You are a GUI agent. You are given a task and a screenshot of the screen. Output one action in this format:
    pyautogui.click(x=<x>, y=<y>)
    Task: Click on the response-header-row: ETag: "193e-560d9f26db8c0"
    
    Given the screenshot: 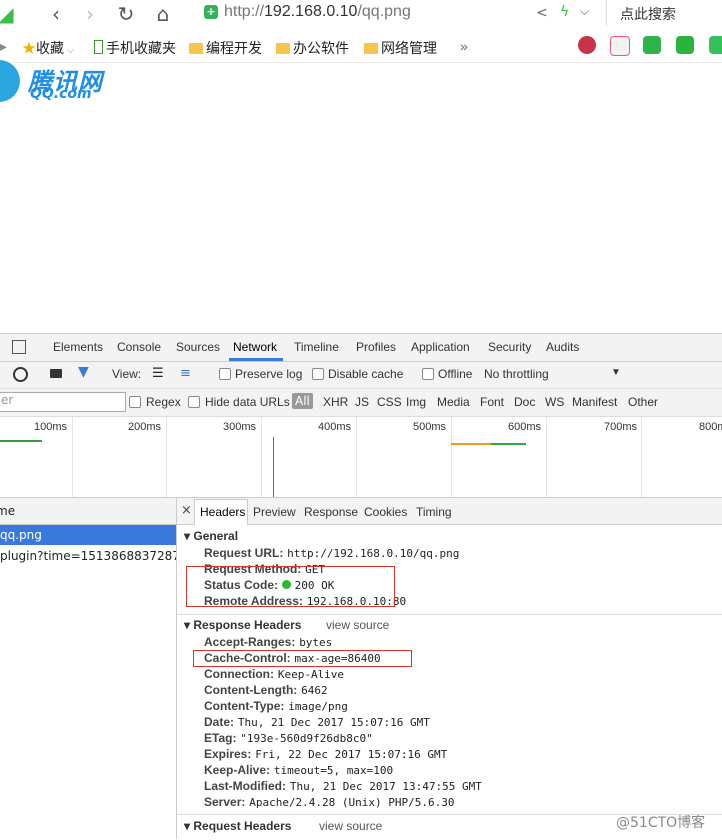 What is the action you would take?
    pyautogui.click(x=288, y=738)
    